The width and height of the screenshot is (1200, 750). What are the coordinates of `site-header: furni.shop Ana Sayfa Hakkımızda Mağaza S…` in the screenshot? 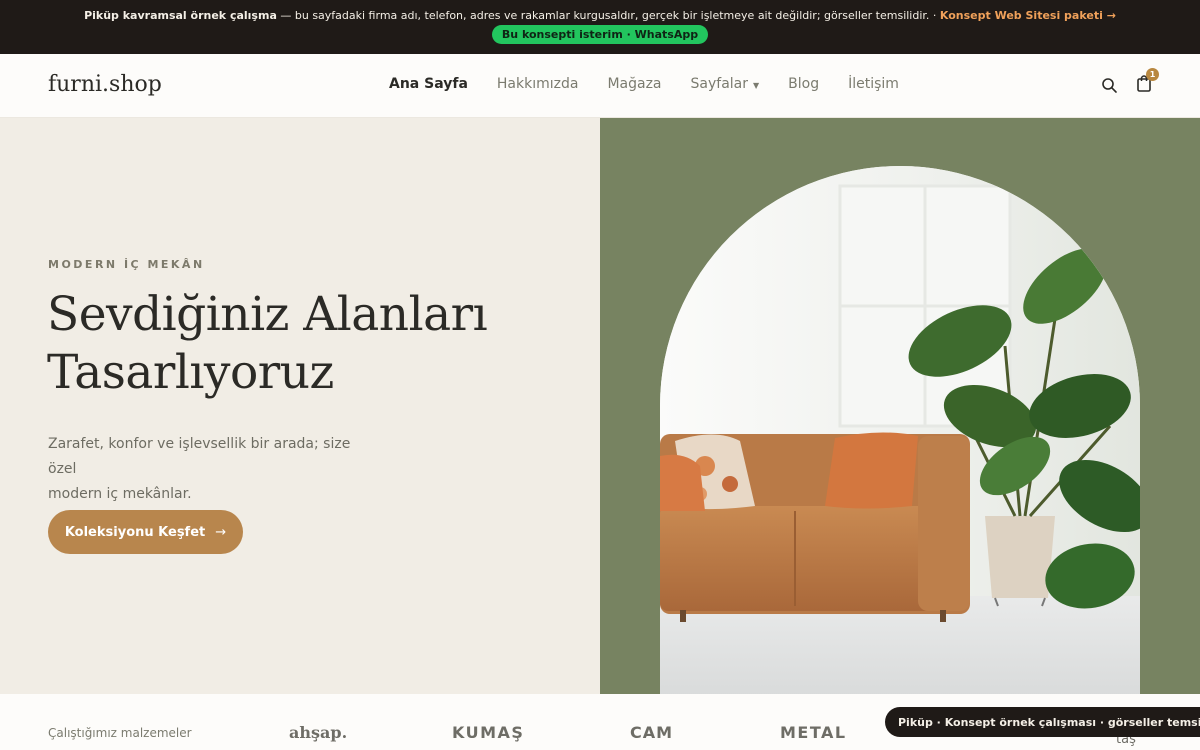 It's located at (600, 86).